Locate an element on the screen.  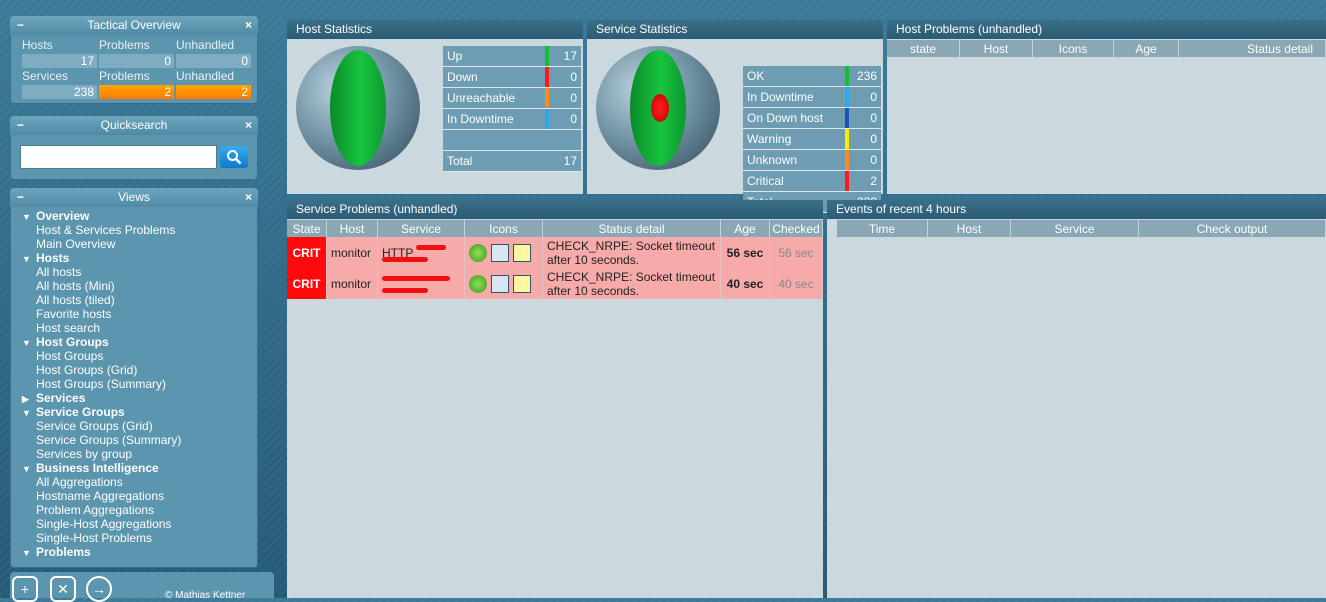
views-link: Main Overview is located at coordinates (140, 244).